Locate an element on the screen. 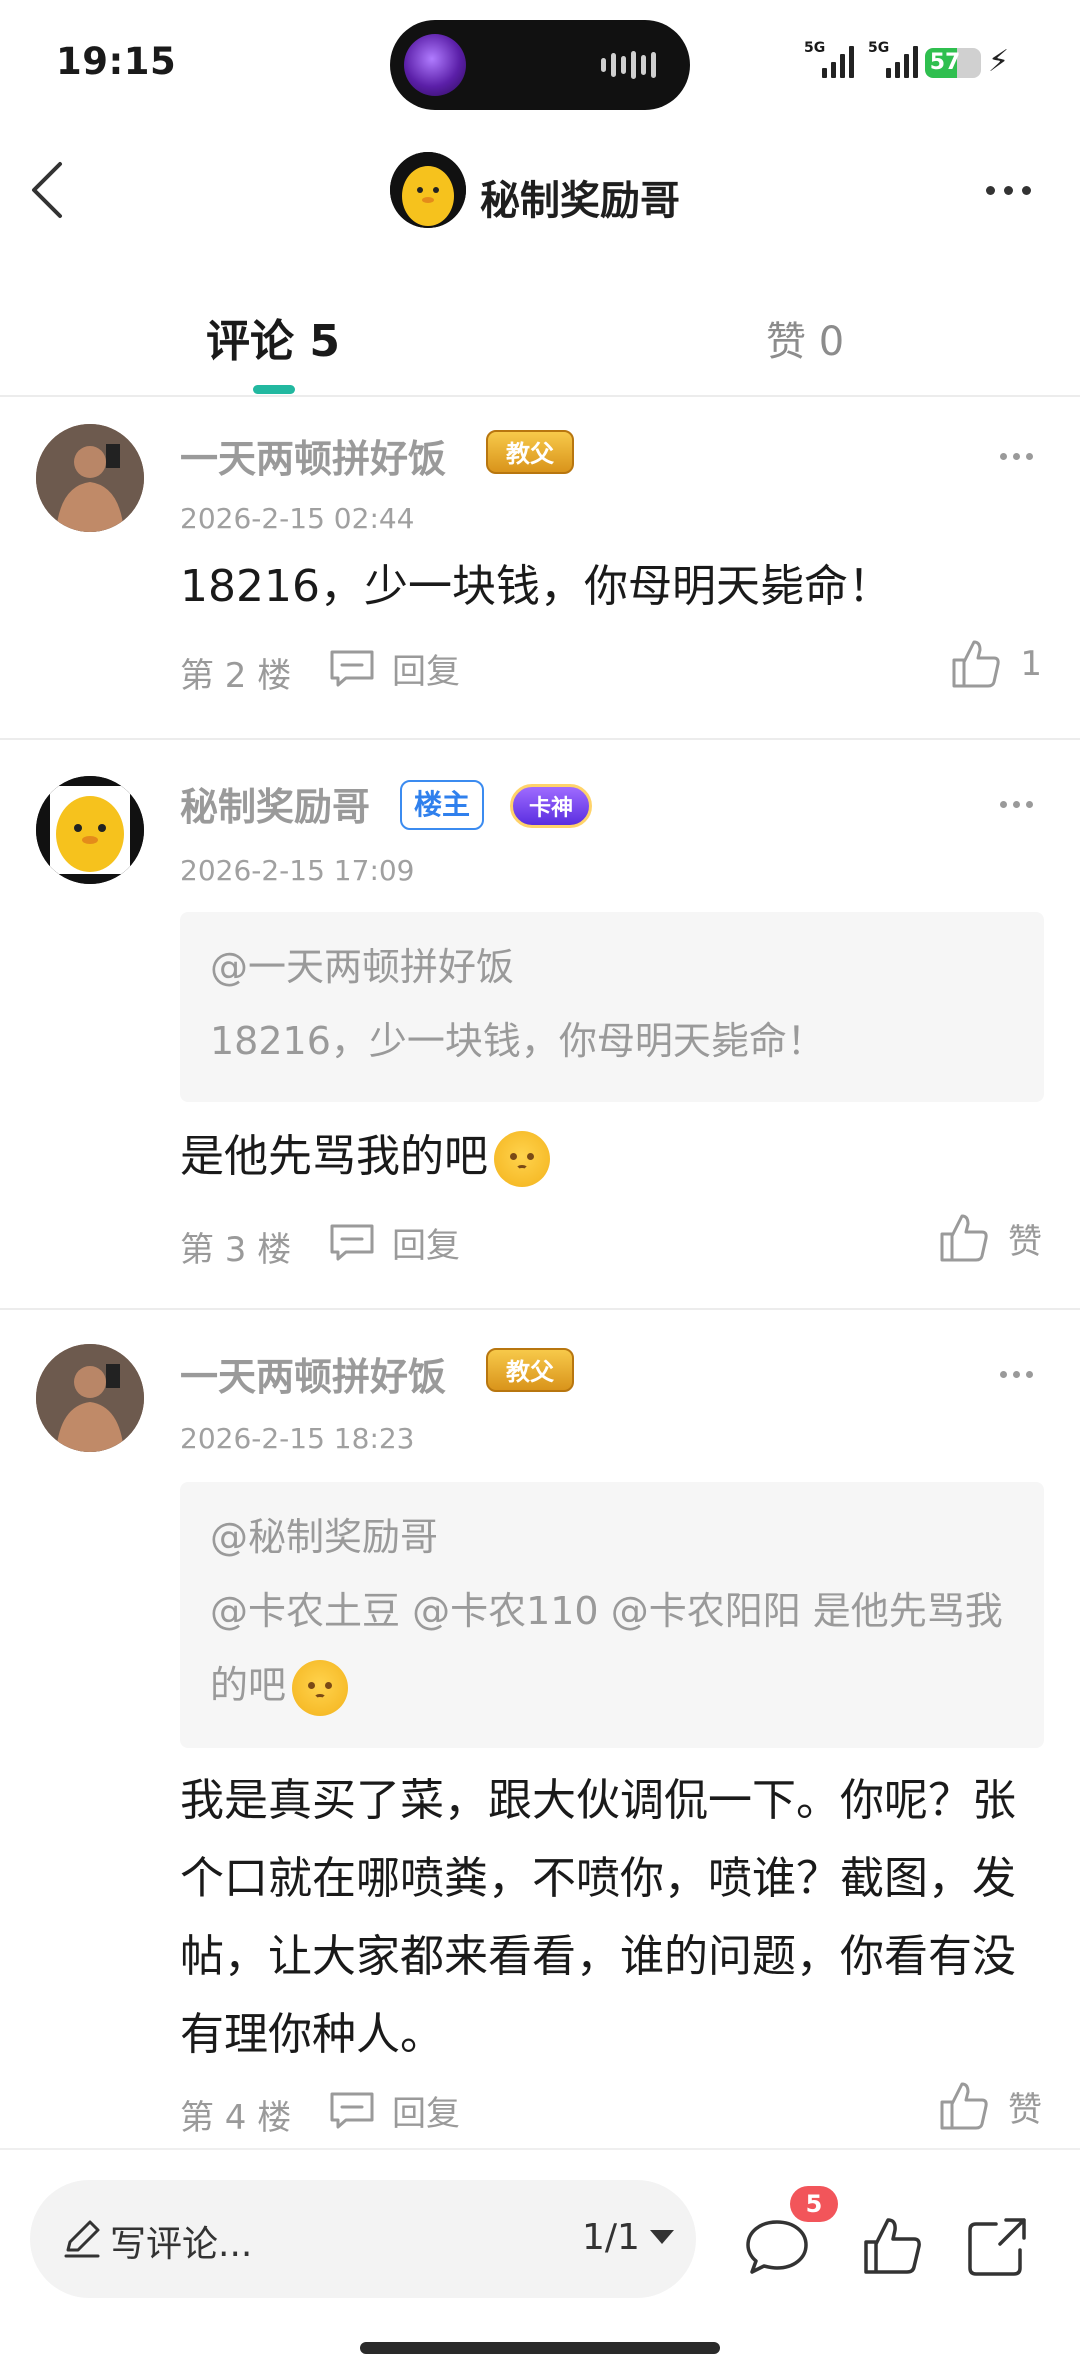 The width and height of the screenshot is (1080, 2376). owner-badge: 楼主 is located at coordinates (442, 805).